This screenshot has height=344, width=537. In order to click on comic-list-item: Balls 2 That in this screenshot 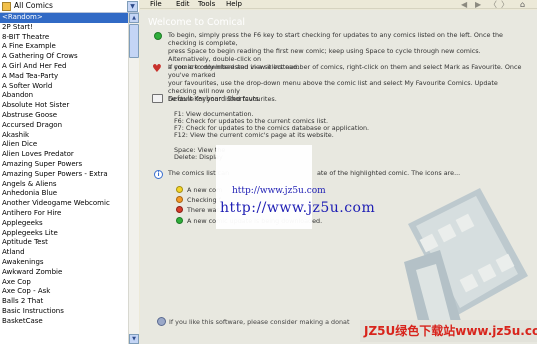, I will do `click(64, 302)`.